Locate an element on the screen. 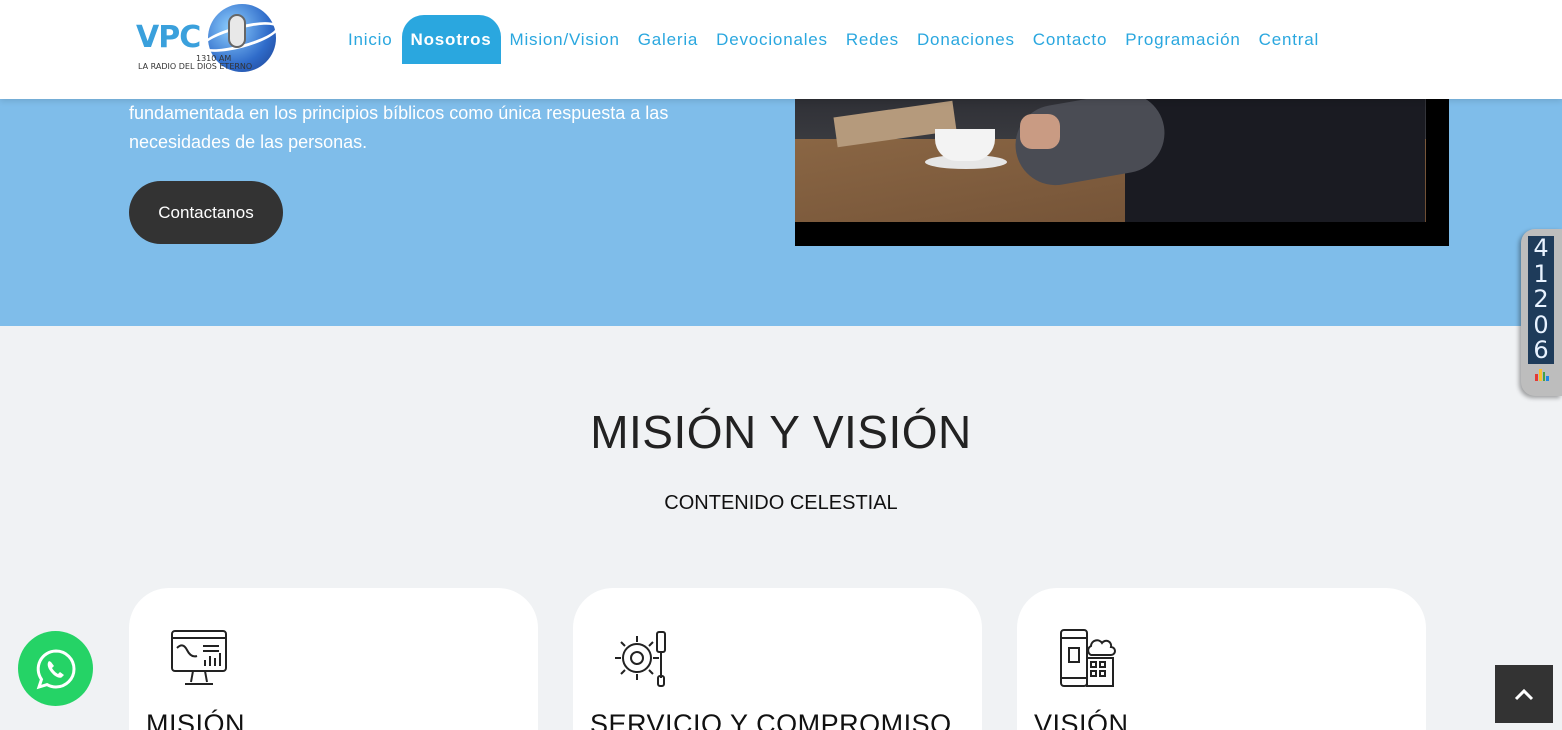 This screenshot has height=730, width=1562. nav-item-mision-vision: Mision/Vision is located at coordinates (565, 39).